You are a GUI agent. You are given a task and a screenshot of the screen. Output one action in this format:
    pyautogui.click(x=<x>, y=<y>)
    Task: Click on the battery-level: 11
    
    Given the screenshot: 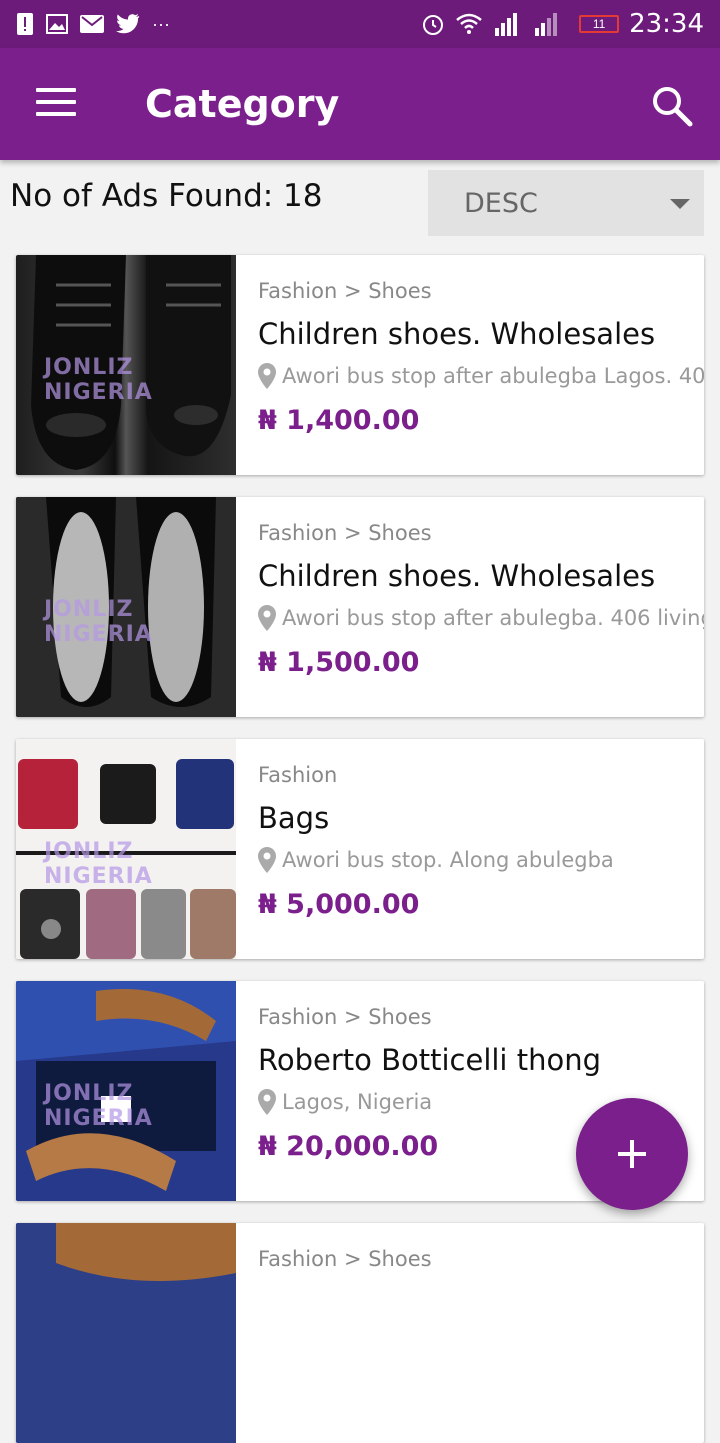 What is the action you would take?
    pyautogui.click(x=599, y=24)
    